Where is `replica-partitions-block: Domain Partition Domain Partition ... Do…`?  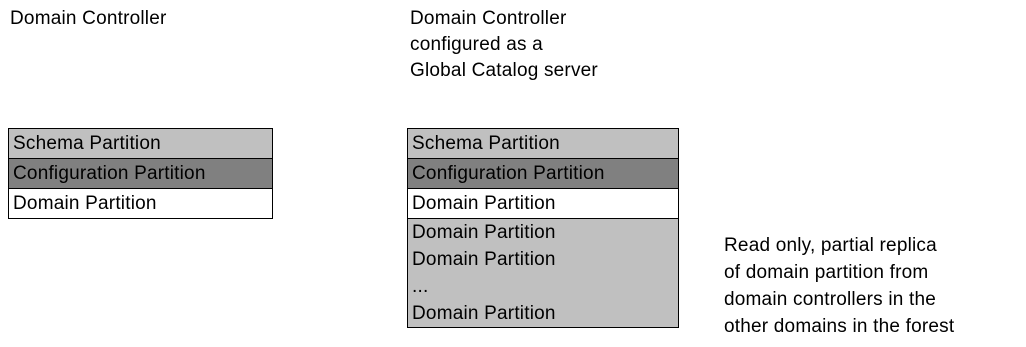 replica-partitions-block: Domain Partition Domain Partition ... Do… is located at coordinates (543, 273).